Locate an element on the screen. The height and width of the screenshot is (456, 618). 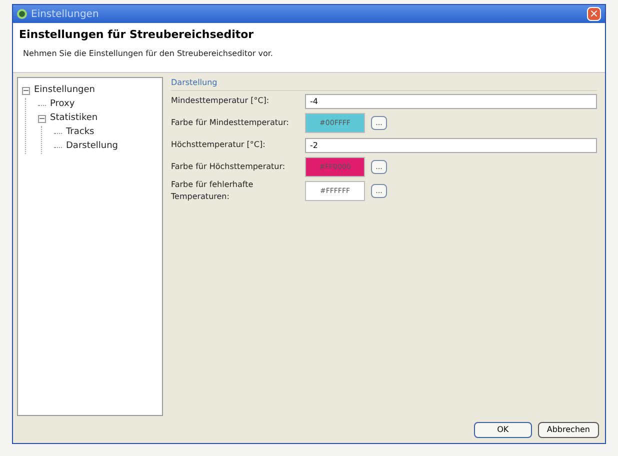
dialog-button: OK is located at coordinates (503, 430).